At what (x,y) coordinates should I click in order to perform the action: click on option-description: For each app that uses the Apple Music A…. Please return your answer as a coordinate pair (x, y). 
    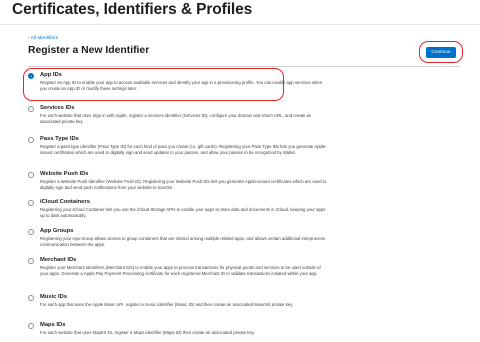
    Looking at the image, I should click on (167, 304).